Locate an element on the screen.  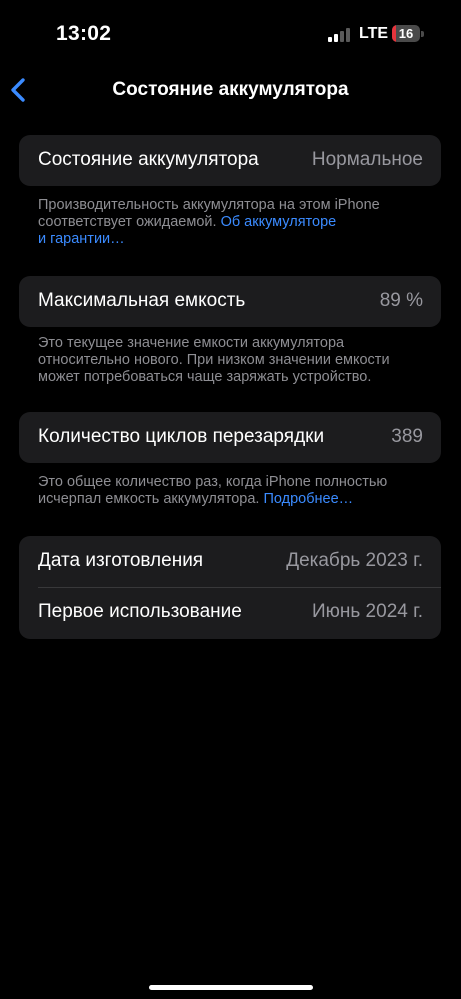
battery-level: 16 is located at coordinates (406, 33).